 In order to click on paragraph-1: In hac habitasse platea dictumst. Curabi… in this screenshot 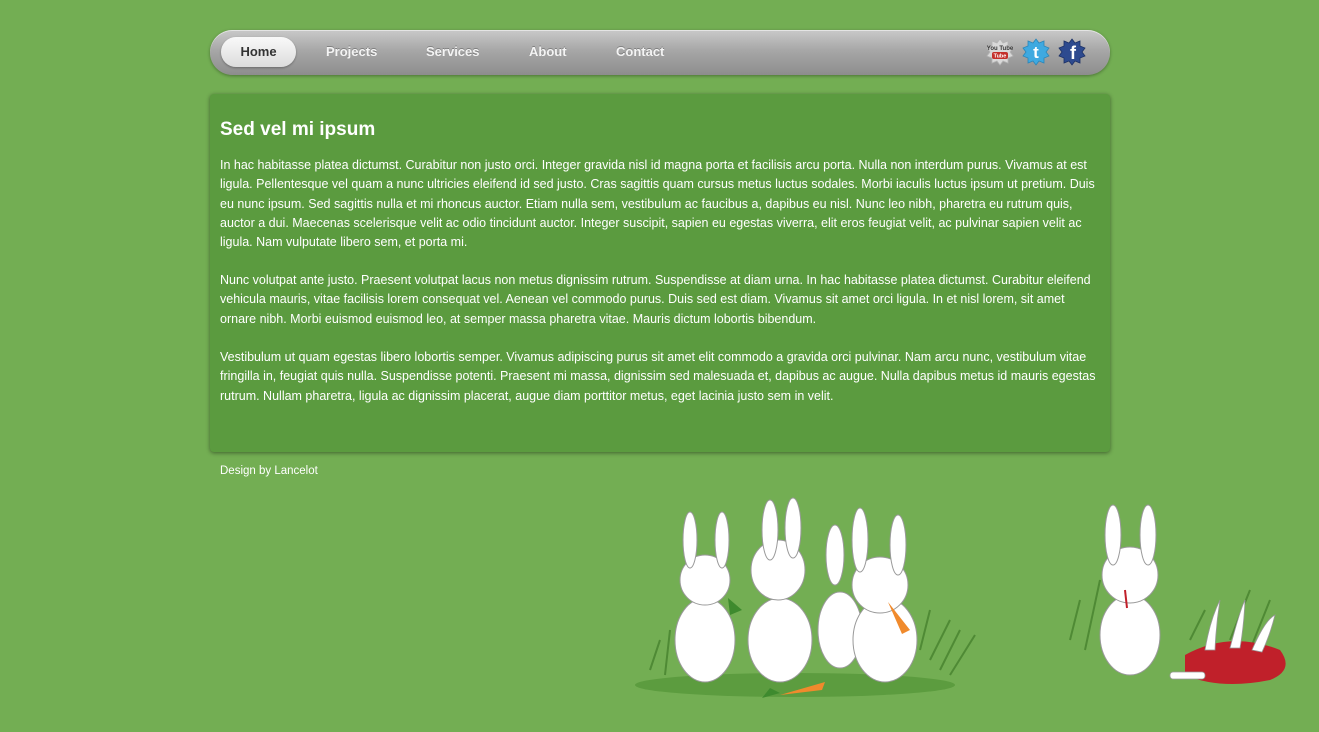, I will do `click(657, 204)`.